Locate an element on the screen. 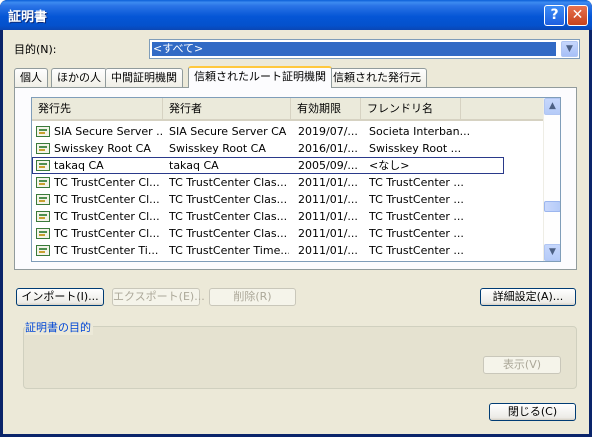 The width and height of the screenshot is (592, 437). column-issued-to: 発行先 is located at coordinates (97, 108).